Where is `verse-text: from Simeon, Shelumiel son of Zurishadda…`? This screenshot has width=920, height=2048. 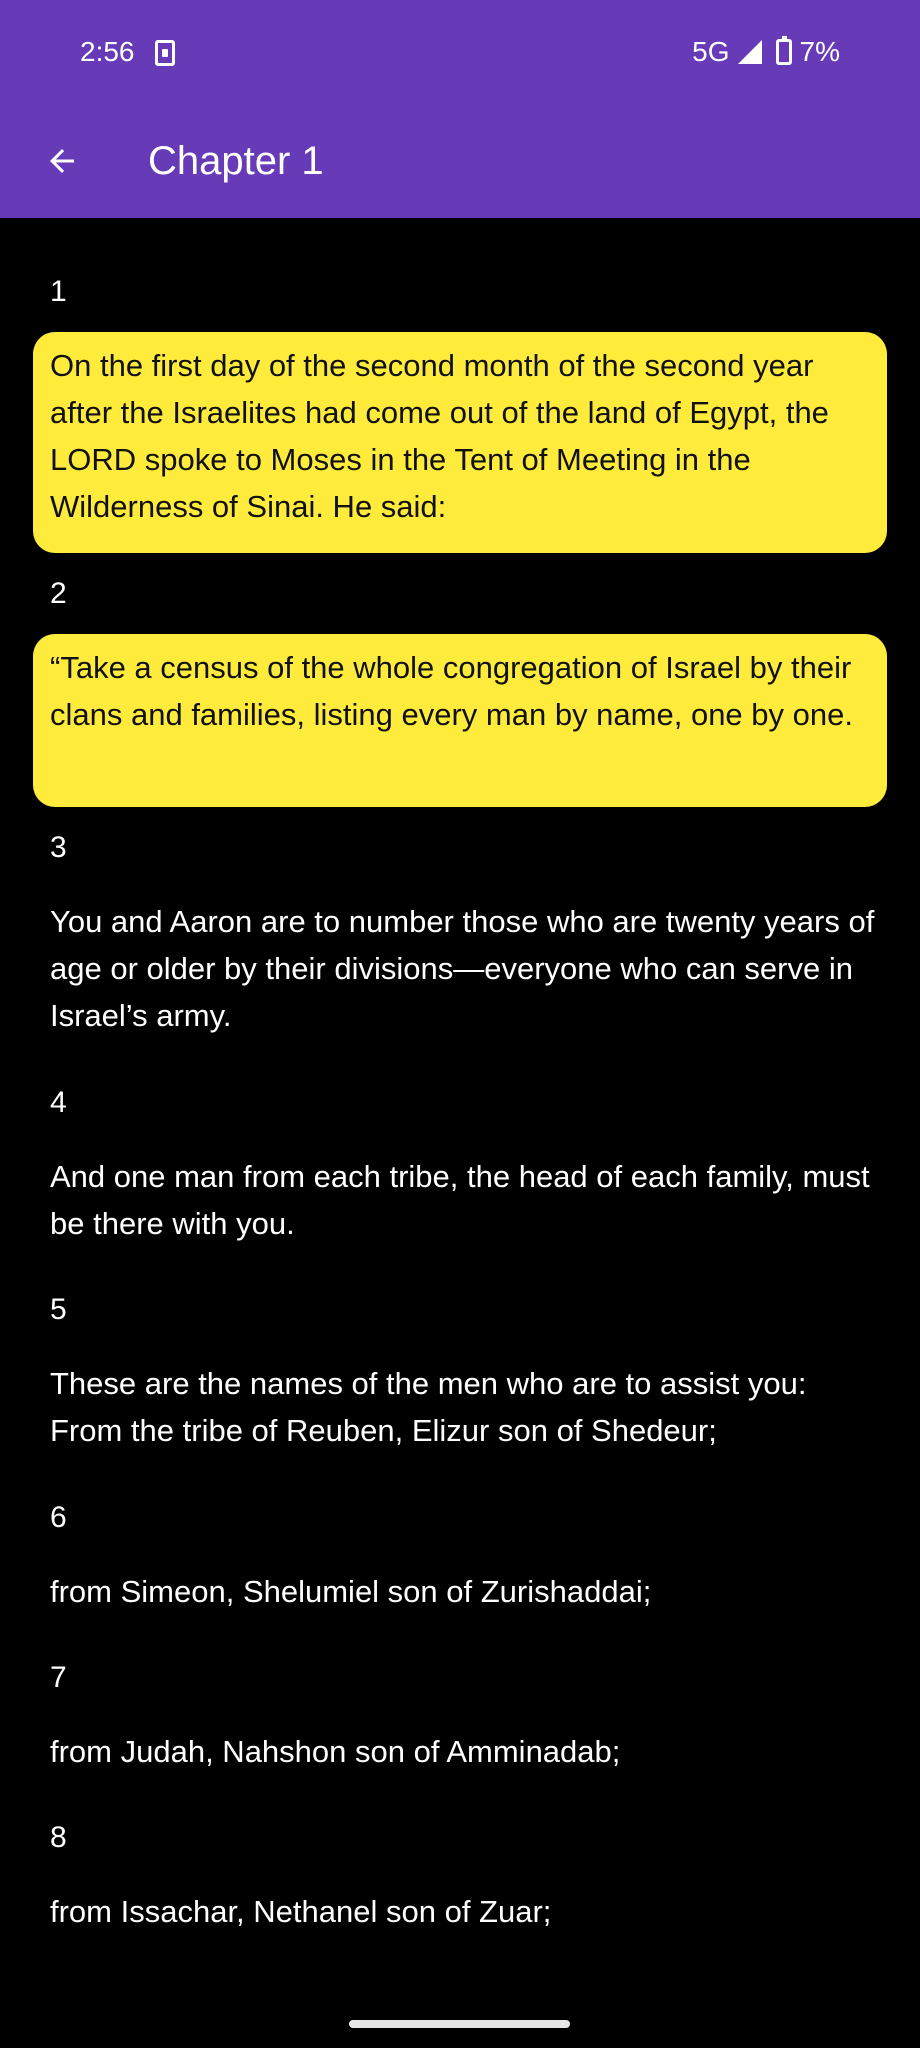 verse-text: from Simeon, Shelumiel son of Zurishadda… is located at coordinates (465, 1591).